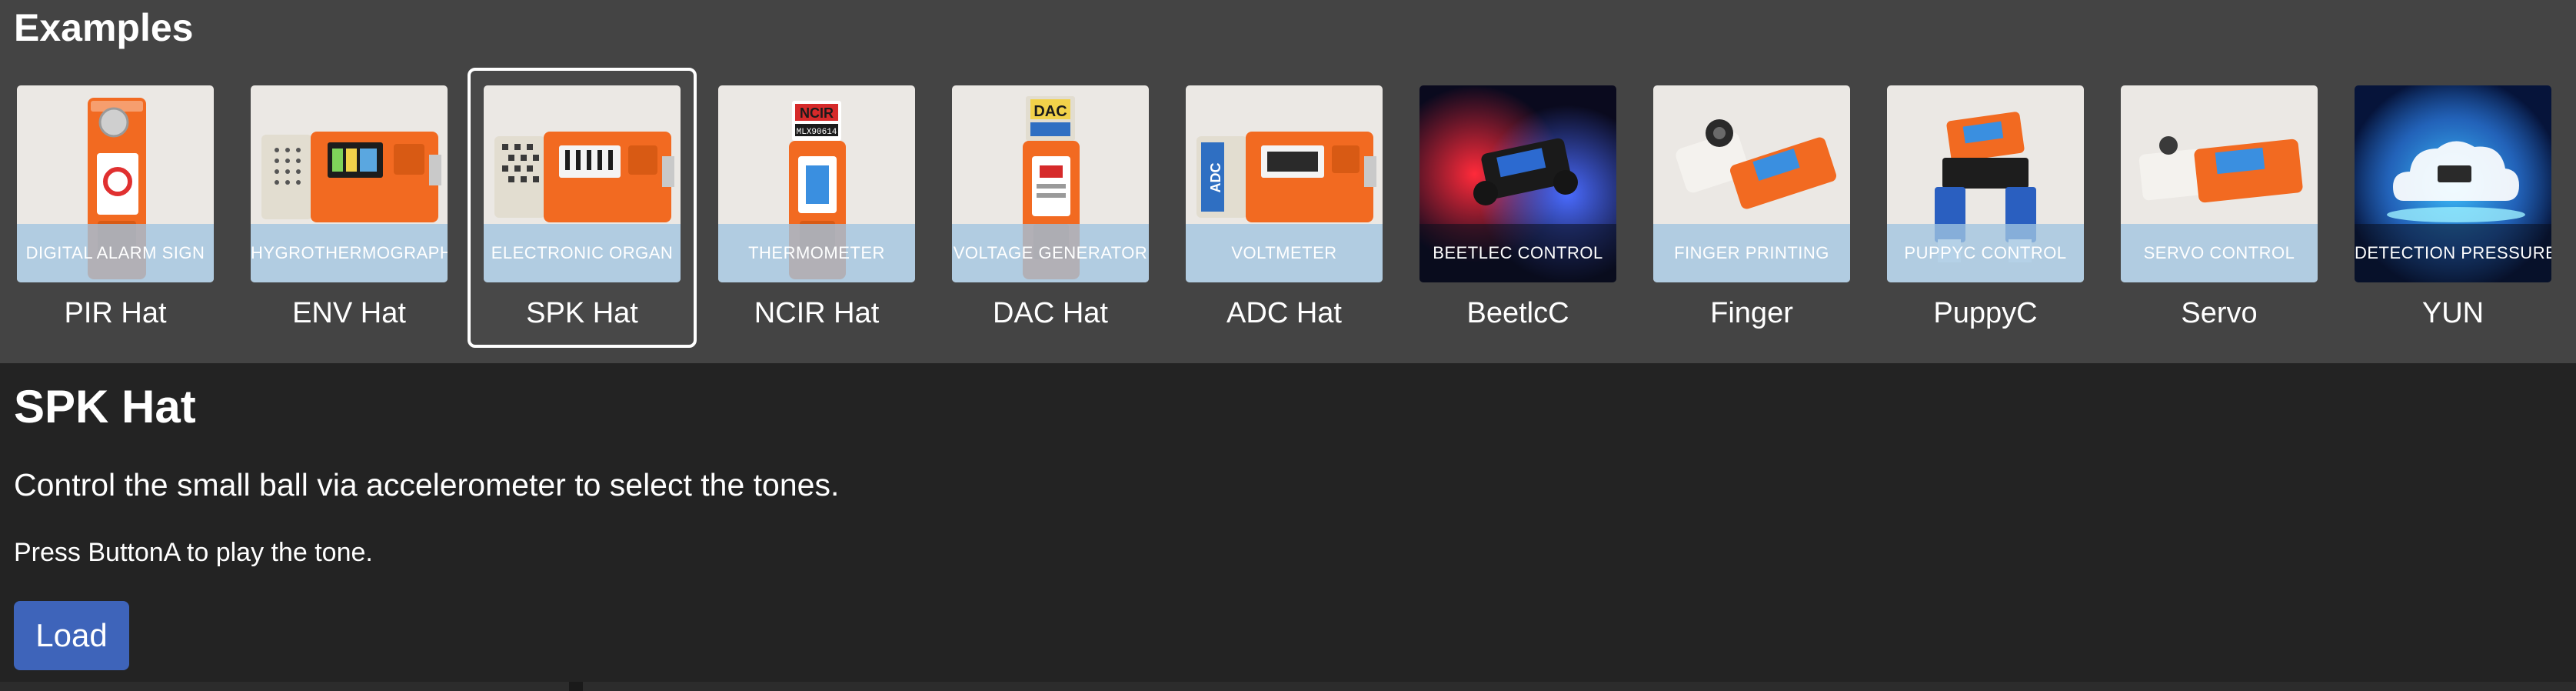 This screenshot has height=691, width=2576. I want to click on example-caption: ELECTRONIC ORGAN, so click(582, 253).